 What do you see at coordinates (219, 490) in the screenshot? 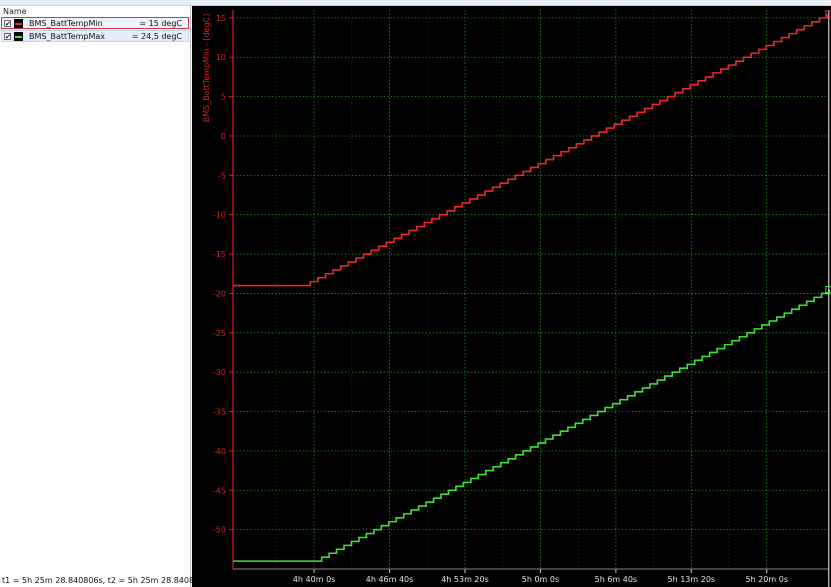
I see `y-tick-label: -45` at bounding box center [219, 490].